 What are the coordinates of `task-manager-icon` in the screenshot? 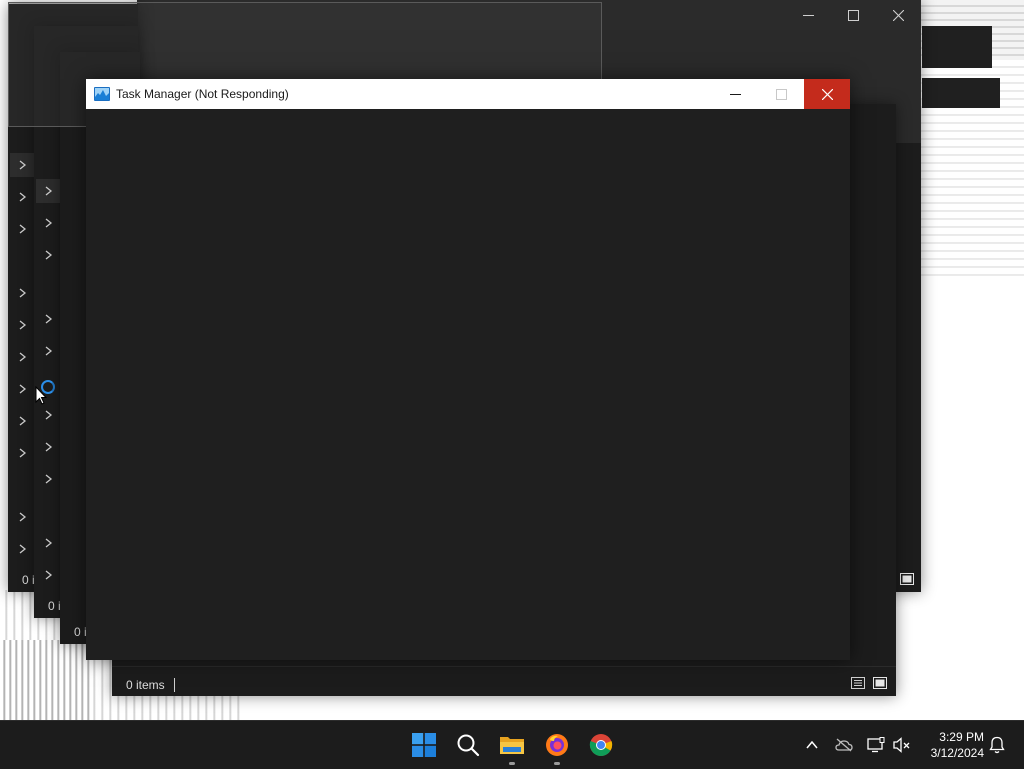 It's located at (102, 94).